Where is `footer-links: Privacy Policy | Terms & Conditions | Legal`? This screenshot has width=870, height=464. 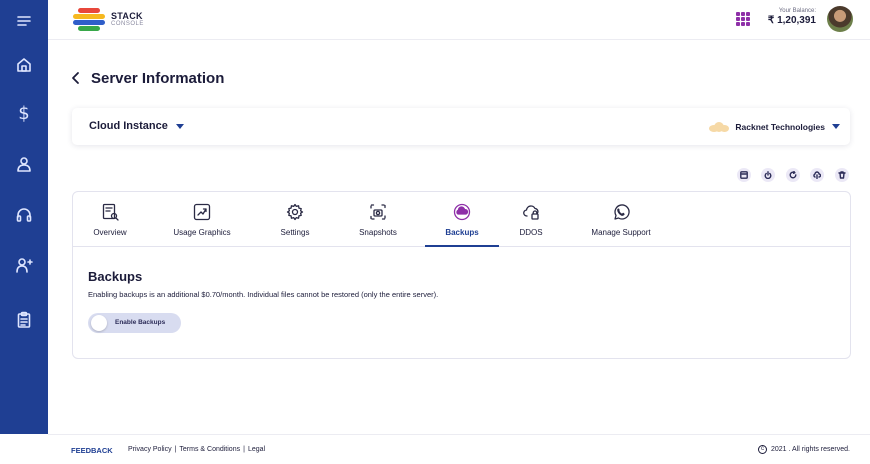
footer-links: Privacy Policy | Terms & Conditions | Legal is located at coordinates (196, 449).